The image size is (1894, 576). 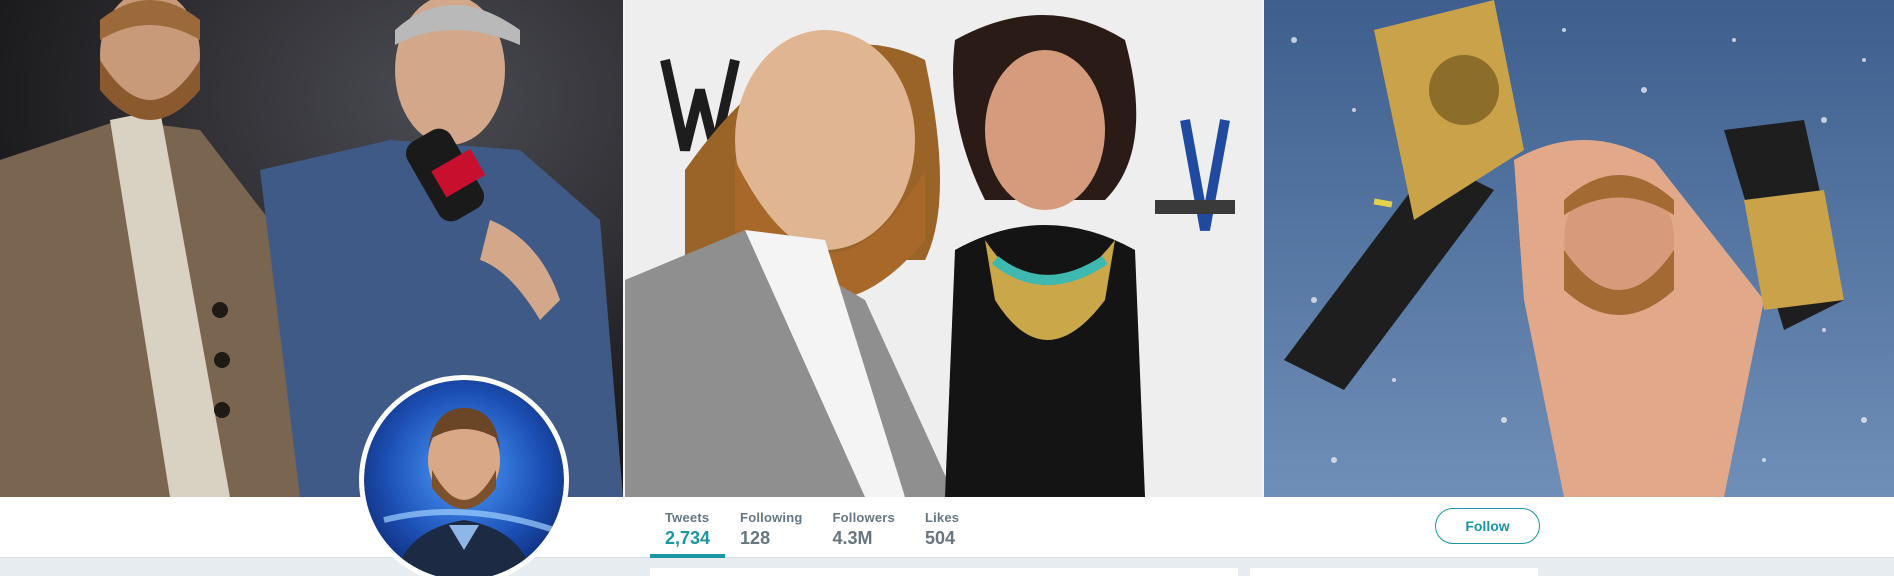 What do you see at coordinates (944, 572) in the screenshot?
I see `timeline-card` at bounding box center [944, 572].